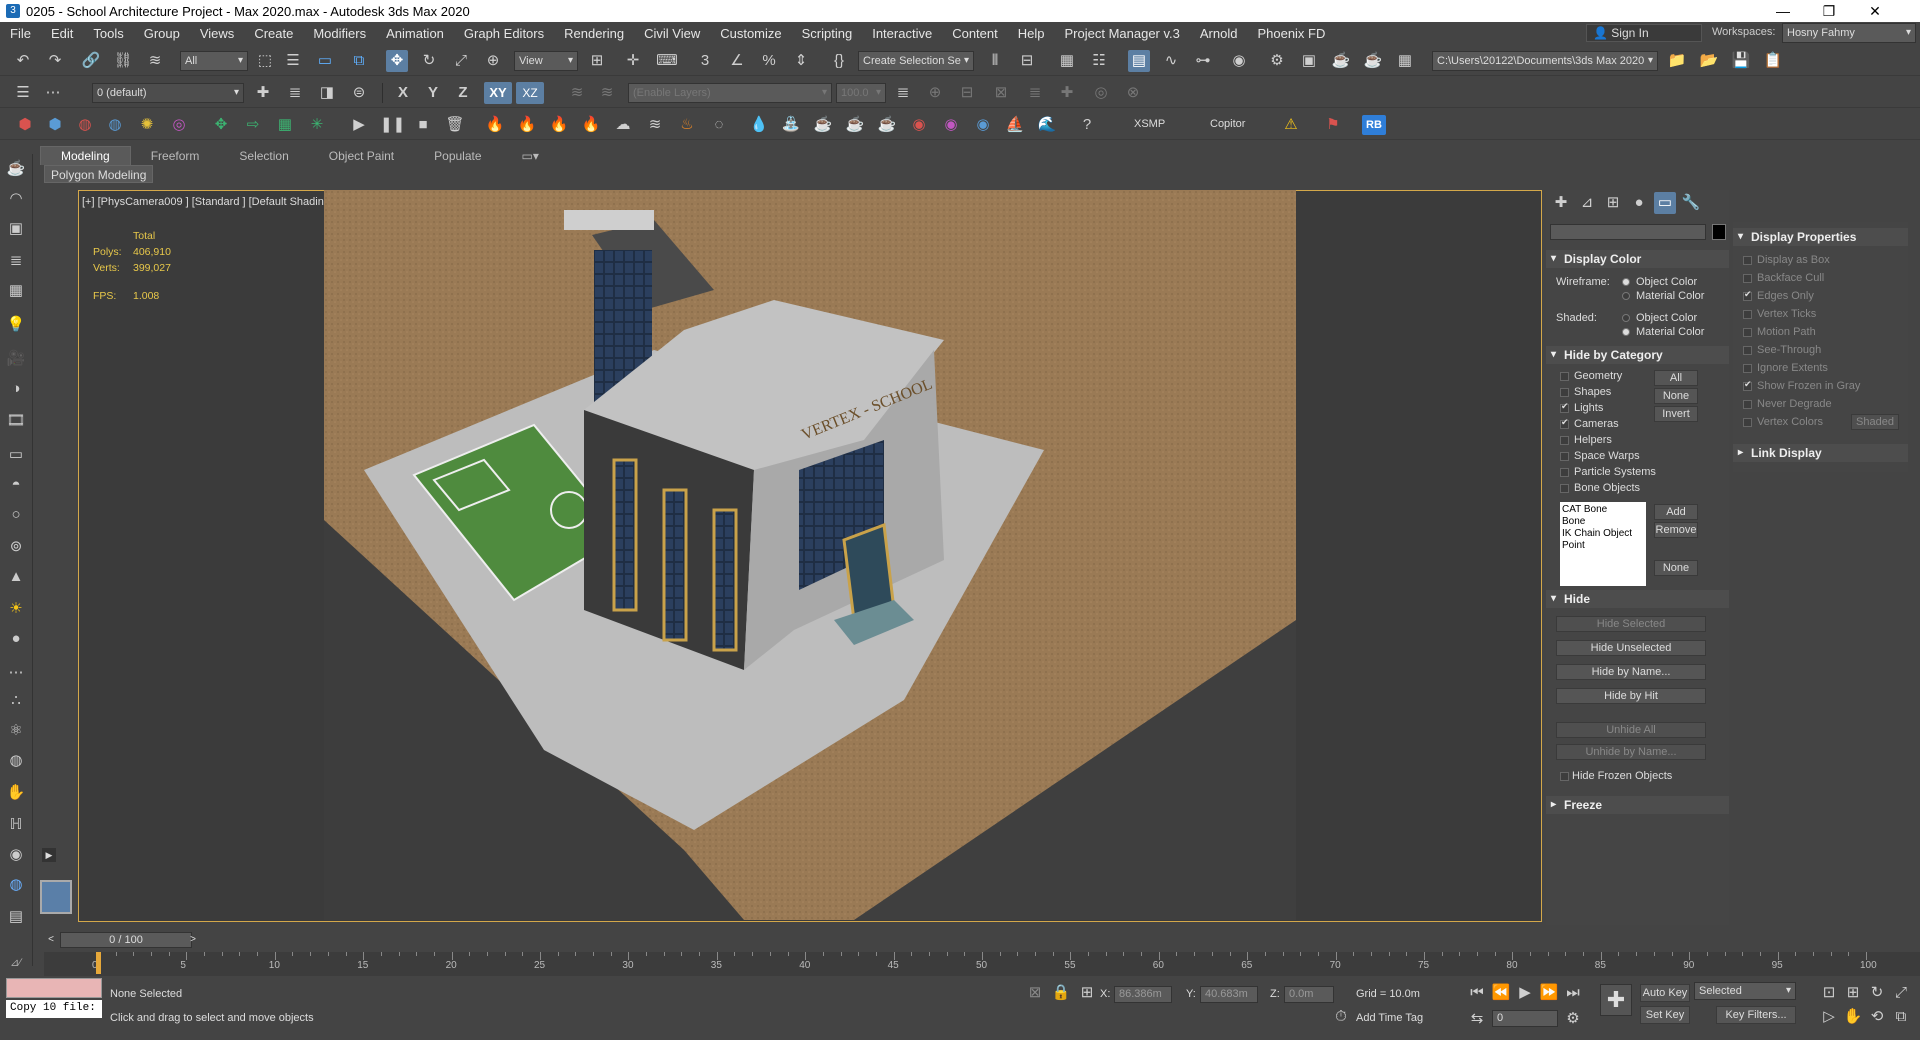 This screenshot has height=1040, width=1920. I want to click on window-crossing-icon: ⧉, so click(359, 61).